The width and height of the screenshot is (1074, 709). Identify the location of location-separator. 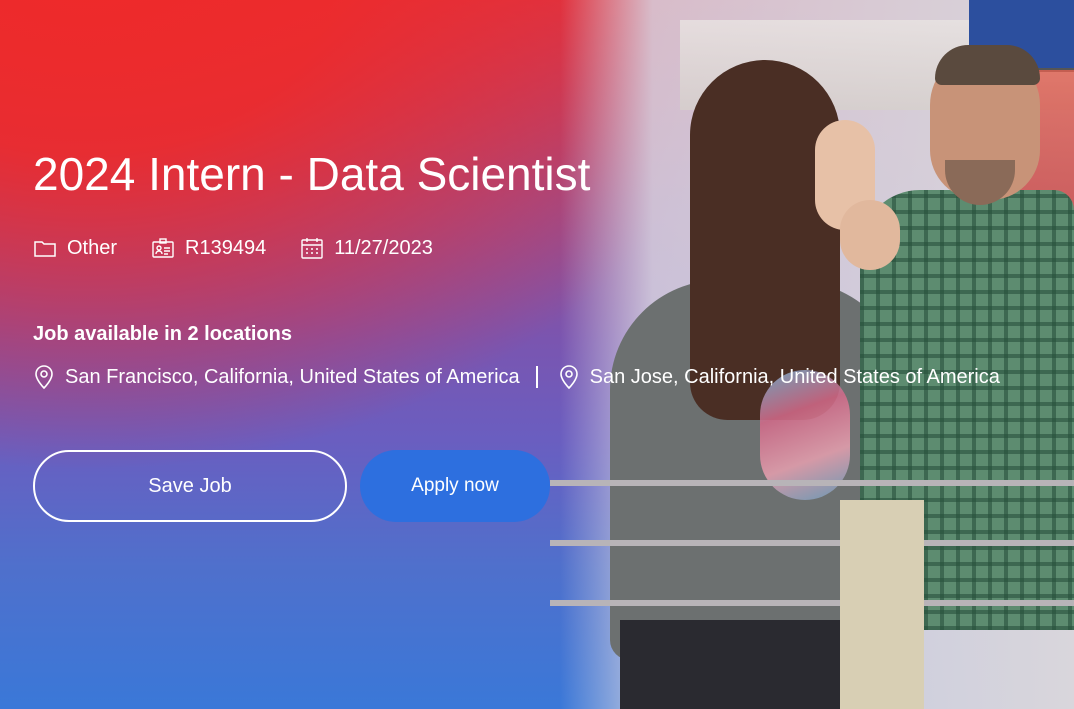
(536, 377).